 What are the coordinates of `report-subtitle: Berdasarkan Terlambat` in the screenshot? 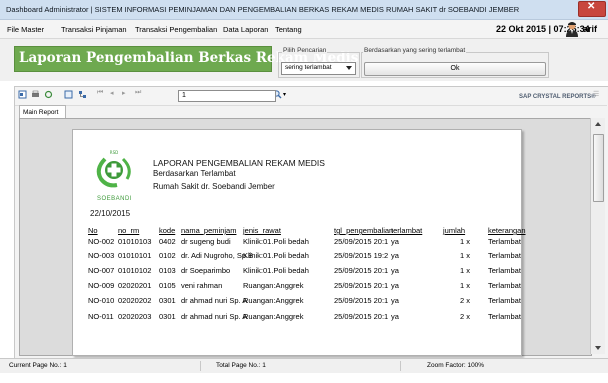 It's located at (194, 173).